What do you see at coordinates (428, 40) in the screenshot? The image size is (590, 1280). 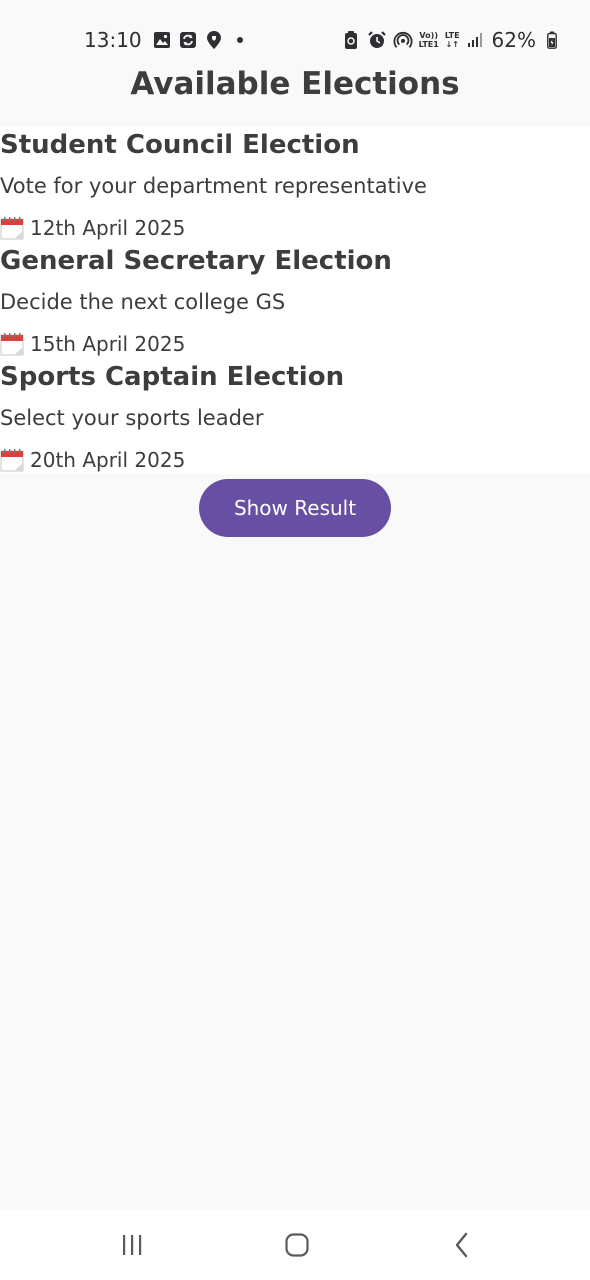 I see `volte-icon: Vo)) LTE1` at bounding box center [428, 40].